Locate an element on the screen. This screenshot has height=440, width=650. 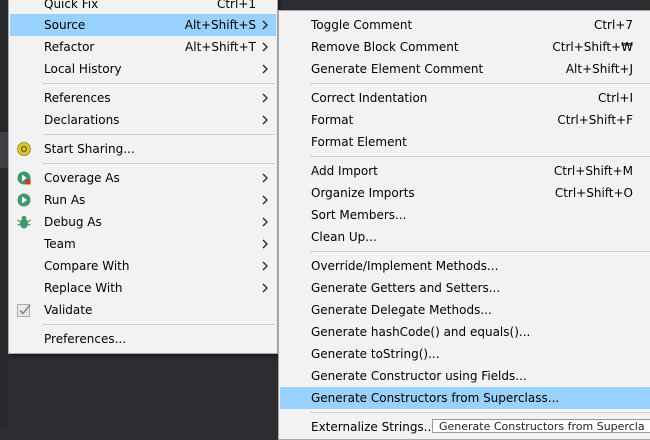
menu-item-label: Correct Indentation is located at coordinates (369, 98).